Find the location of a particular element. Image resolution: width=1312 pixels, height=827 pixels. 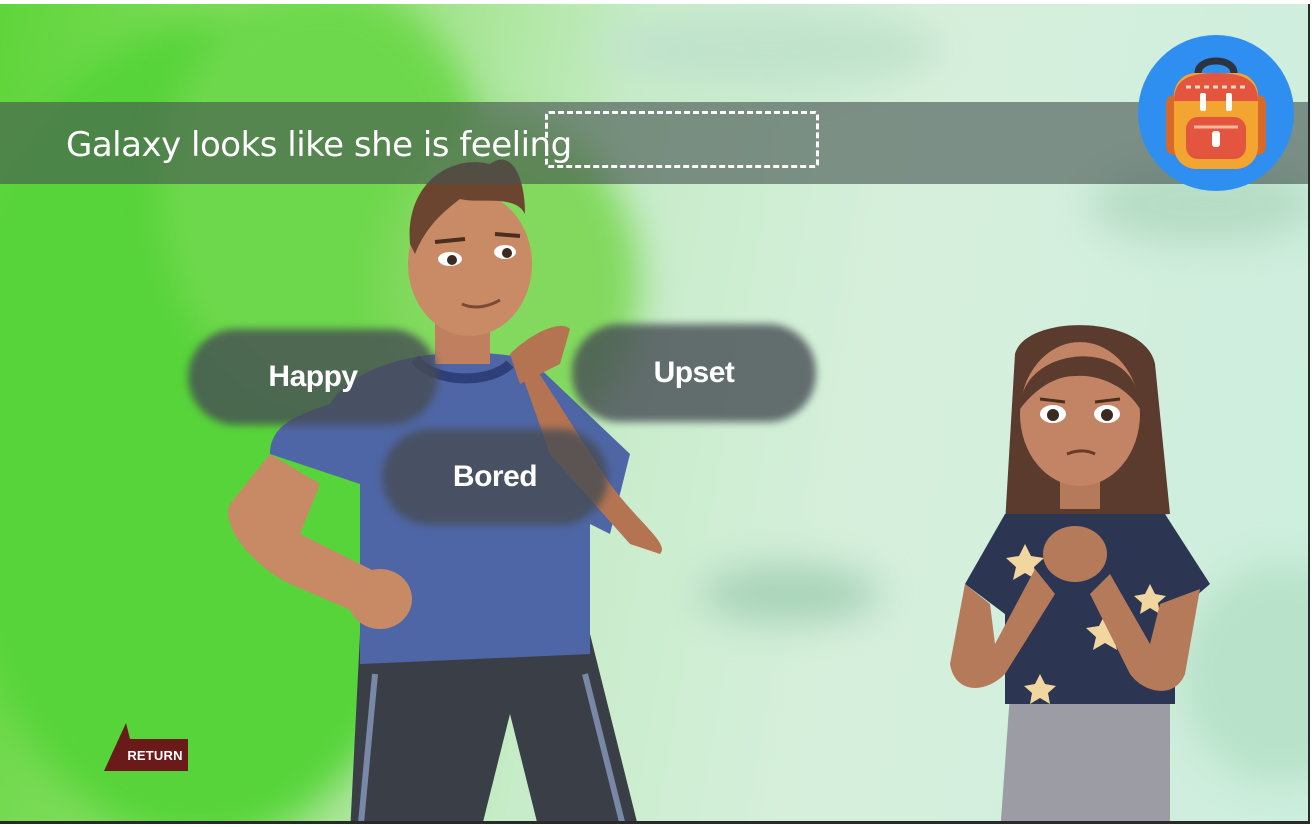

choice-happy-button: Happy is located at coordinates (313, 377).